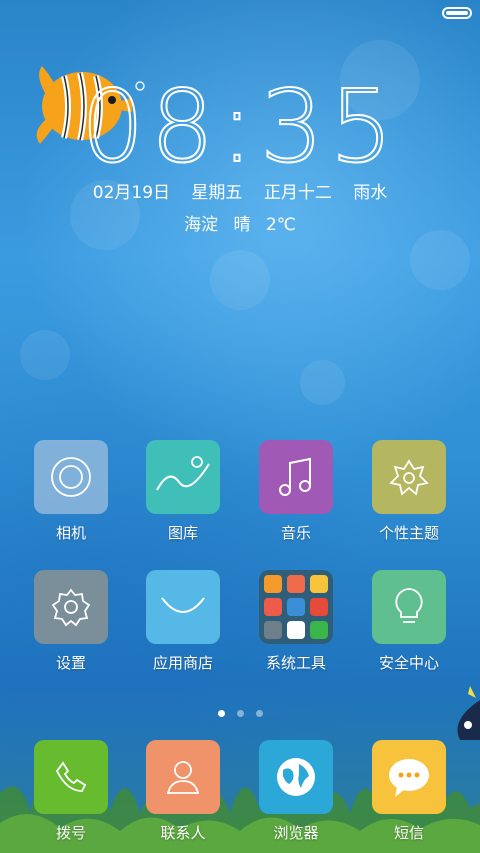  I want to click on app-label: 联系人, so click(183, 833).